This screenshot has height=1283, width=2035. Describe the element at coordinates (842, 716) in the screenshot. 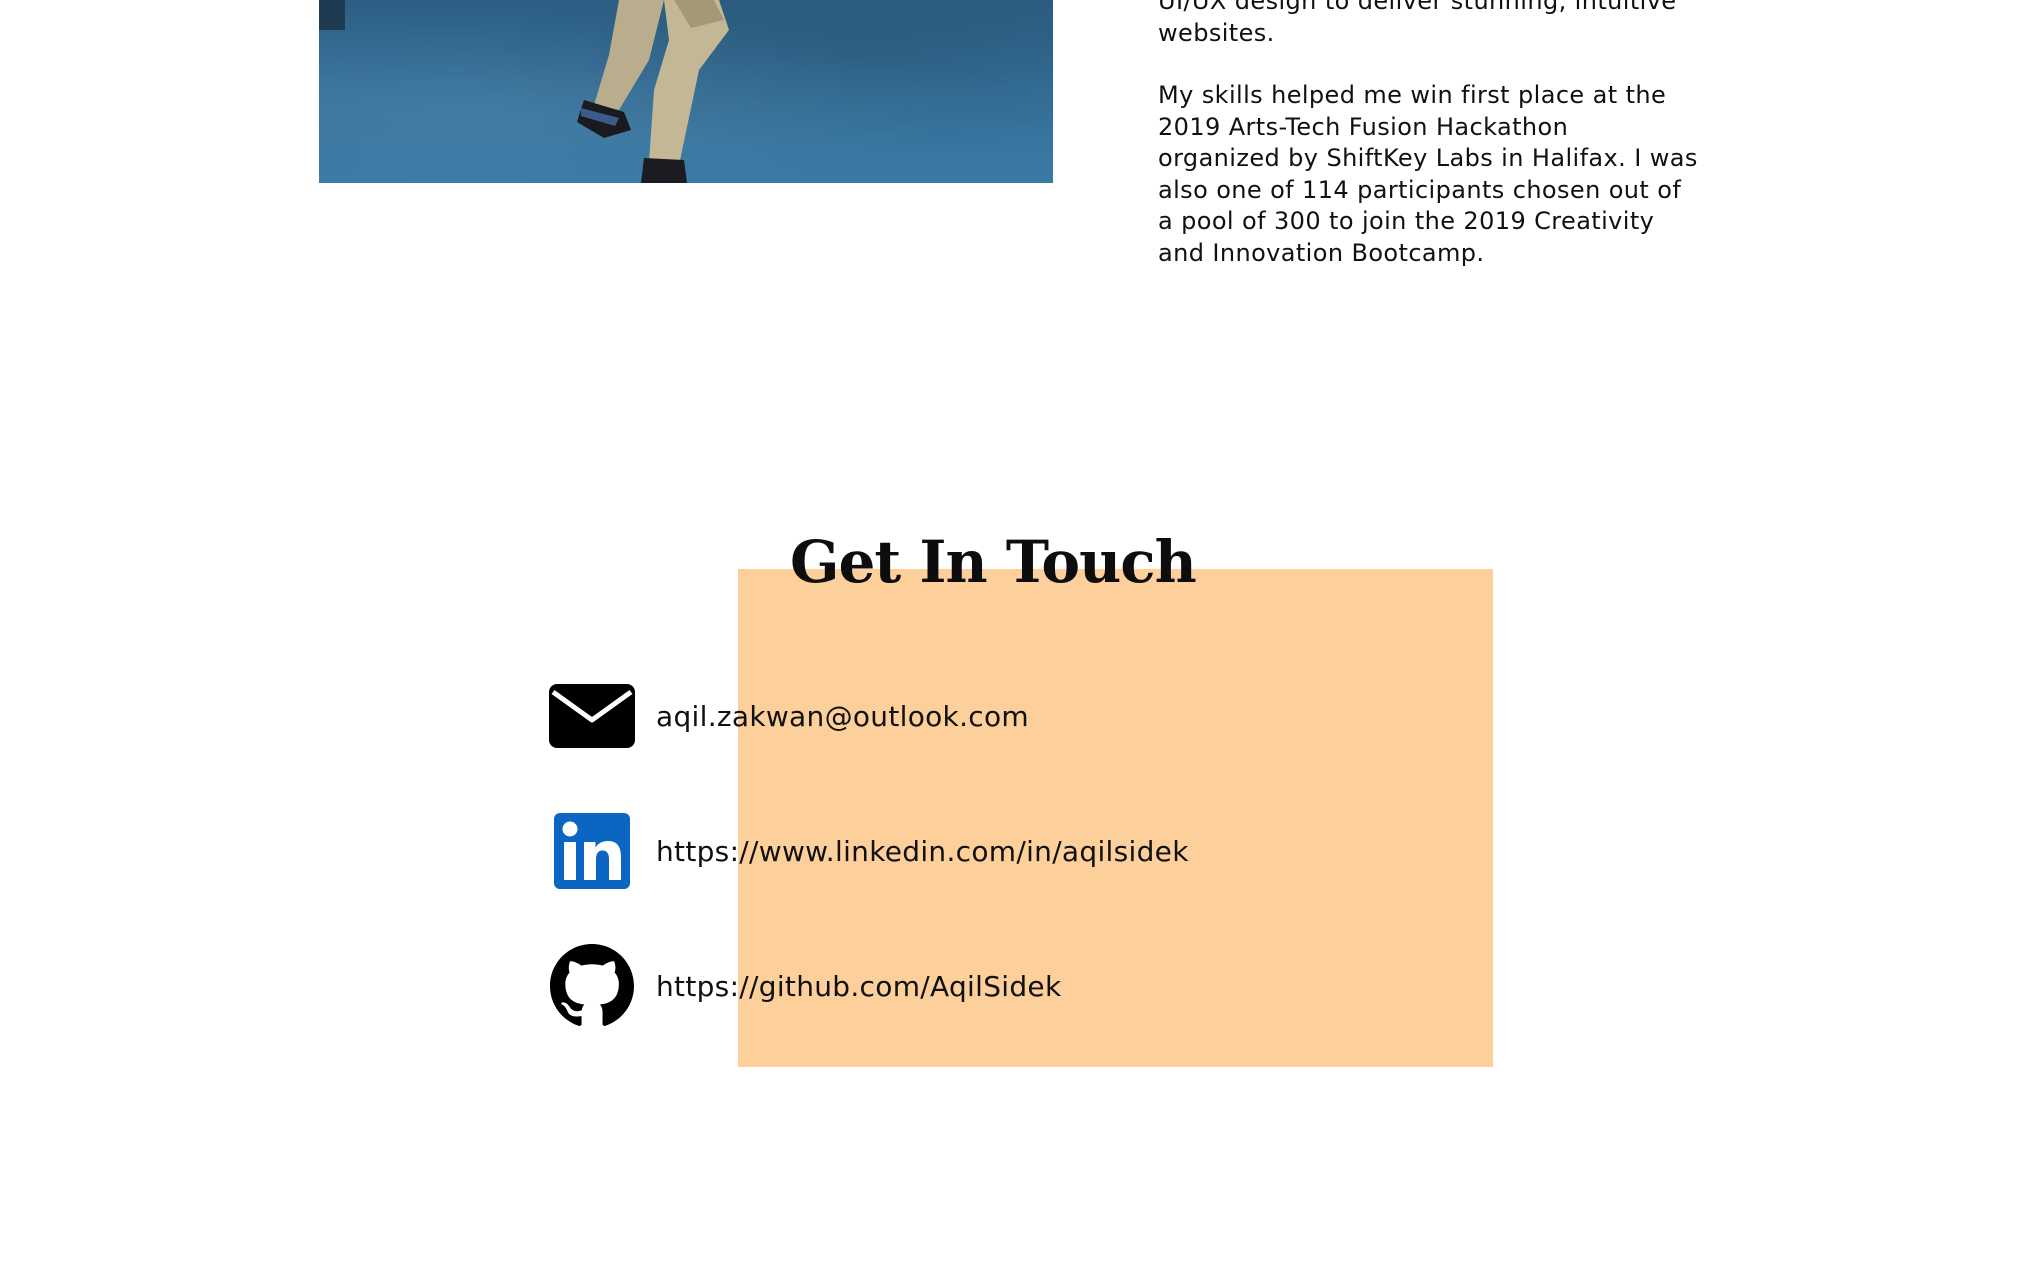

I see `contact-email-link: aqil.zakwan@outlook.com` at that location.